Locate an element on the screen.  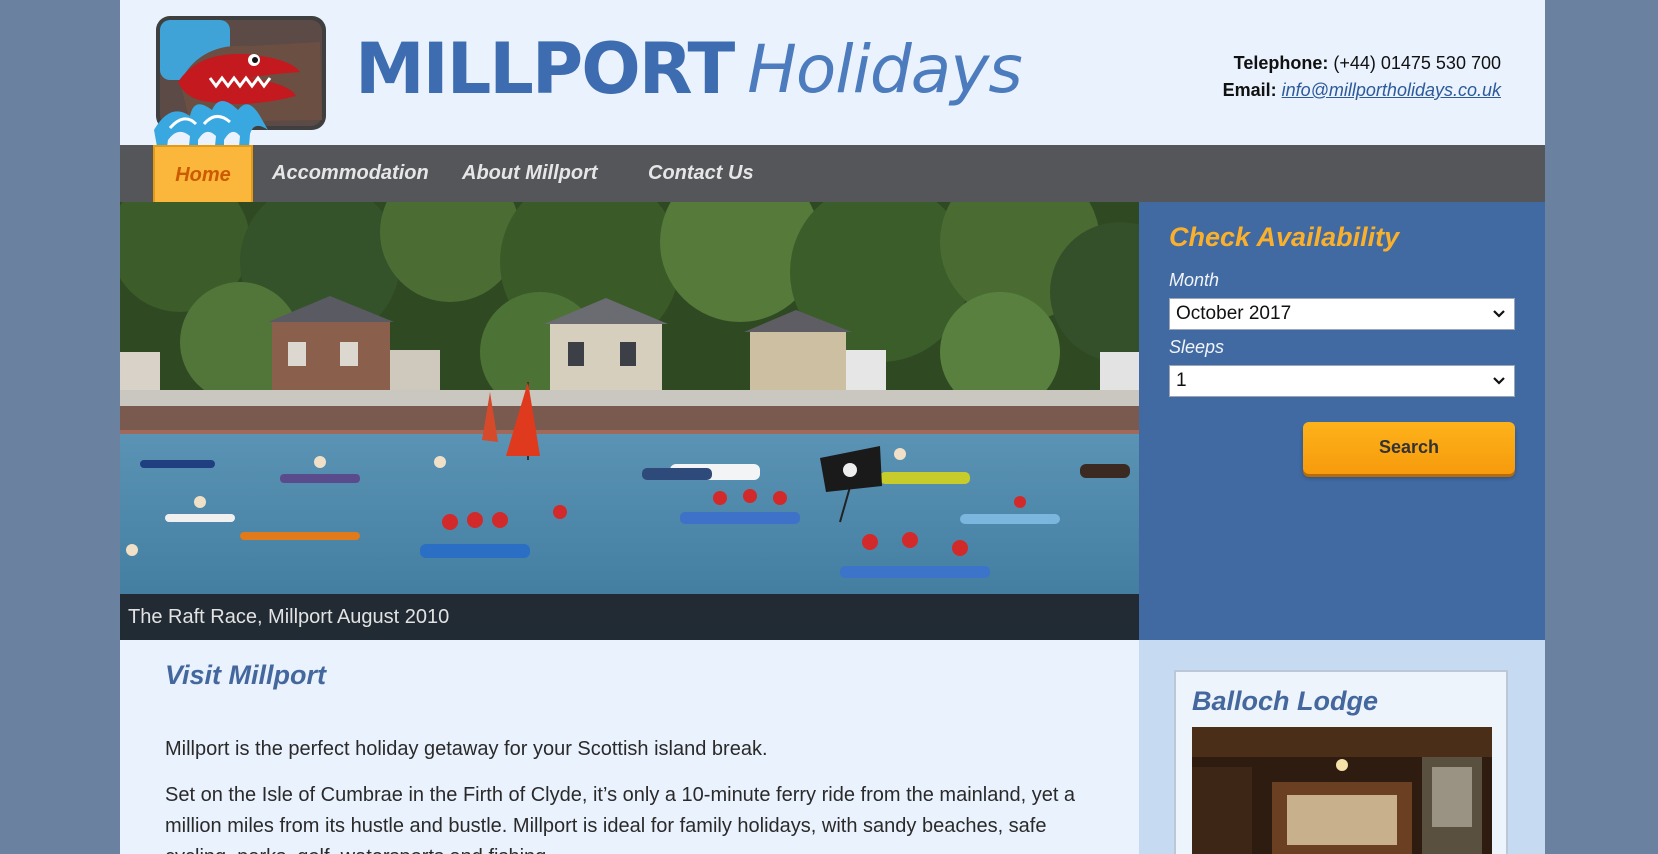
email-label: Email: is located at coordinates (1249, 90).